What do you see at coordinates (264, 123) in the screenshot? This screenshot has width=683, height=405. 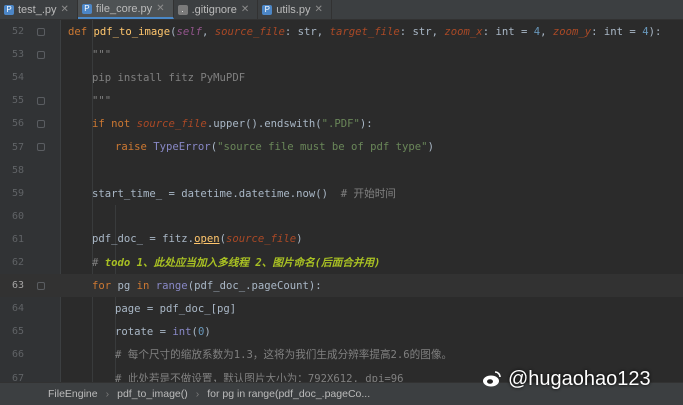 I see `code-token: .upper().endswith(` at bounding box center [264, 123].